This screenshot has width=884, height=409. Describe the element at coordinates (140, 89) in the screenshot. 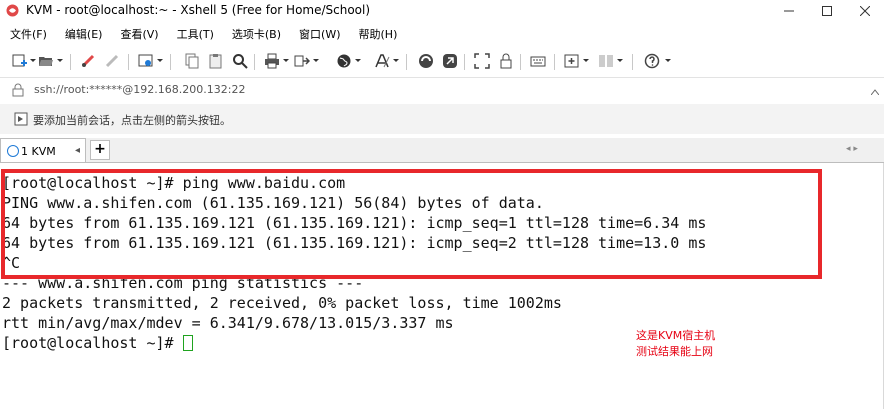

I see `address-field: ssh://root:******@192.168.200.132:22` at that location.